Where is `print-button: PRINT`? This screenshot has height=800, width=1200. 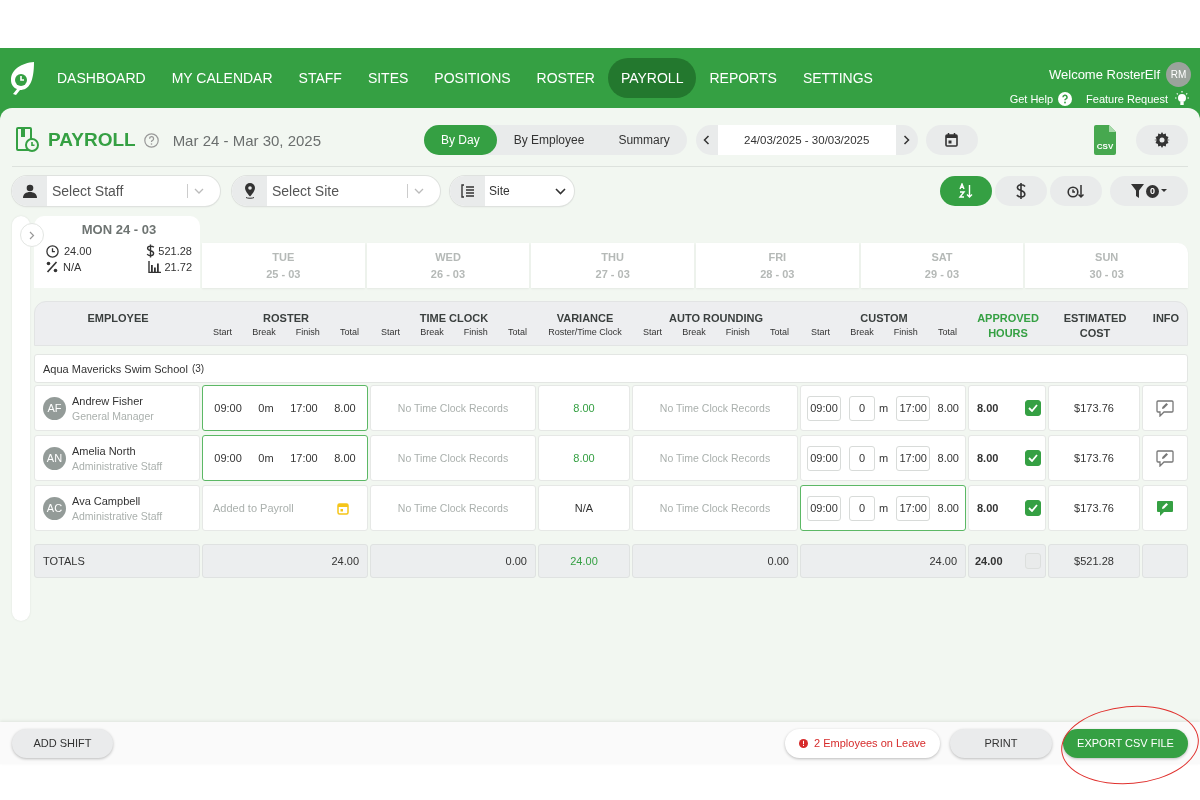 print-button: PRINT is located at coordinates (1001, 743).